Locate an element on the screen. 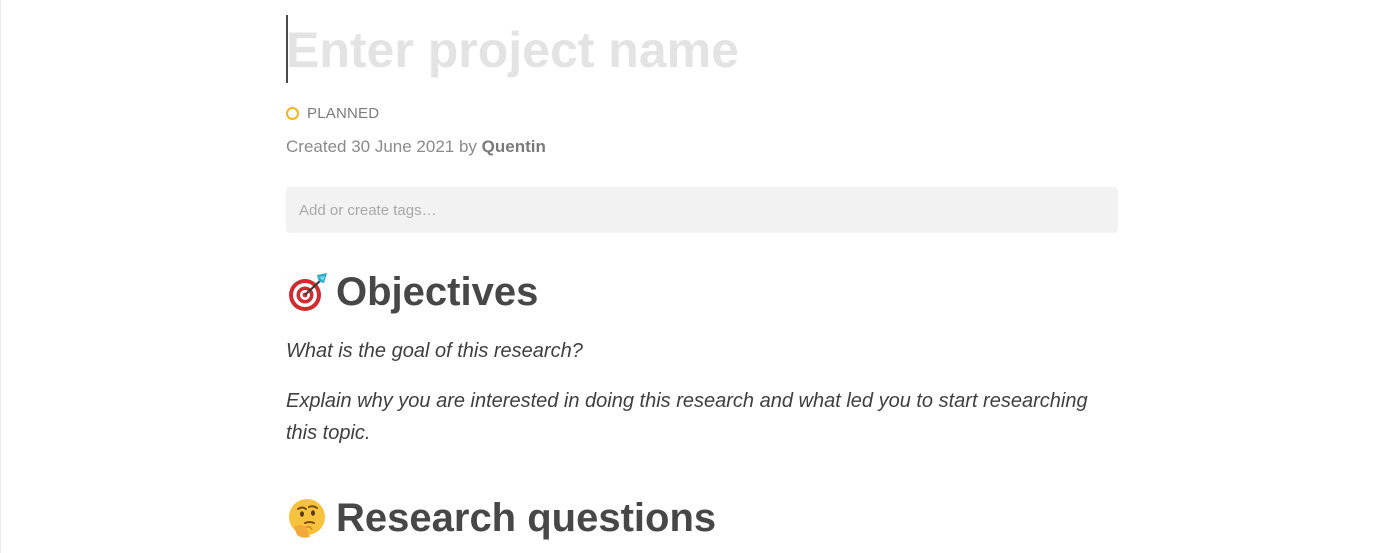 The width and height of the screenshot is (1400, 553). objectives-prompt-goal: What is the goal of this research? is located at coordinates (702, 351).